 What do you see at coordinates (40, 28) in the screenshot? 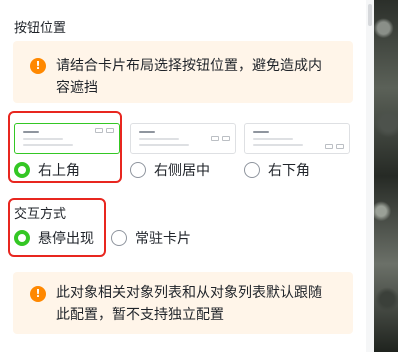
I see `button-position-title: 按钮位置` at bounding box center [40, 28].